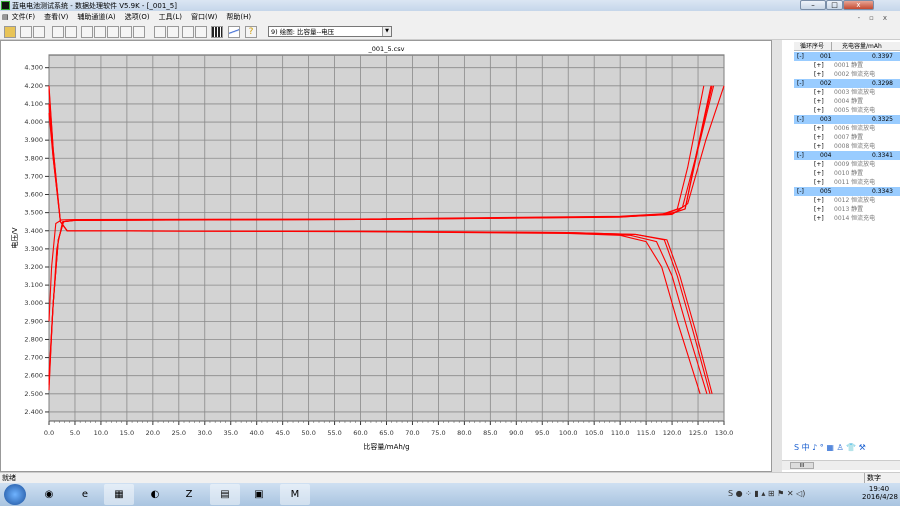 The image size is (900, 506). Describe the element at coordinates (847, 74) in the screenshot. I see `step-row: [+] 0002 恒流充电` at that location.